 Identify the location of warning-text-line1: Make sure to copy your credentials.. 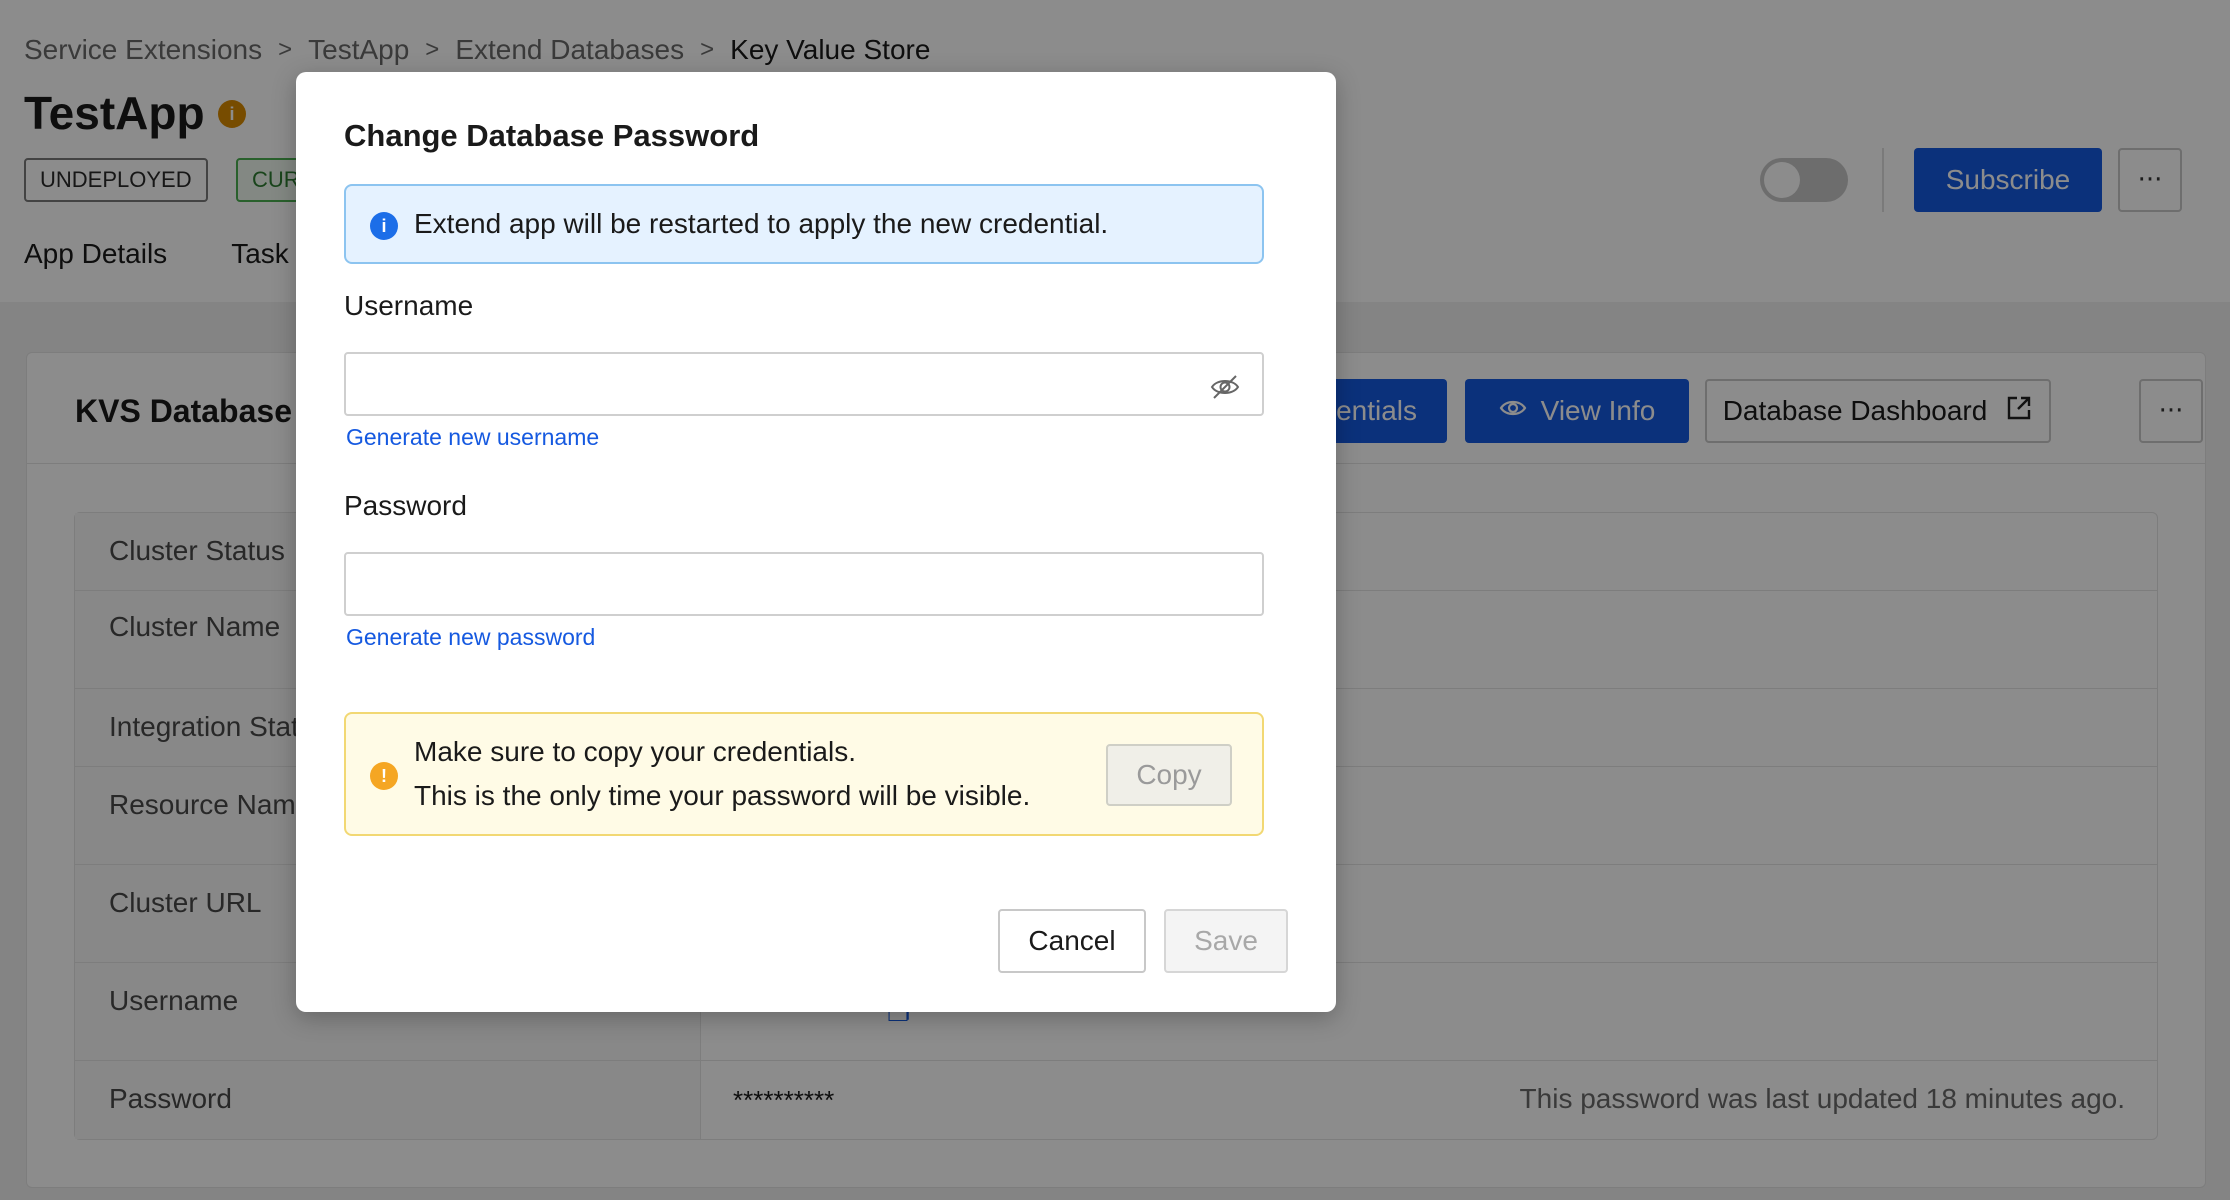
(635, 751).